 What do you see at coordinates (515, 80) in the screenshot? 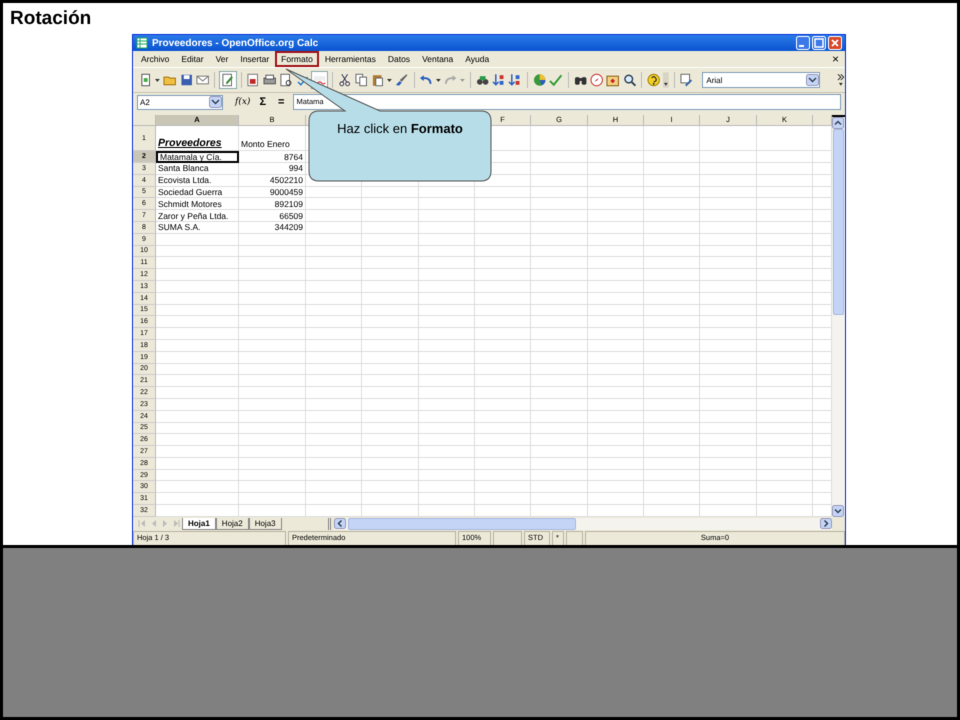
I see `sort-descending-icon` at bounding box center [515, 80].